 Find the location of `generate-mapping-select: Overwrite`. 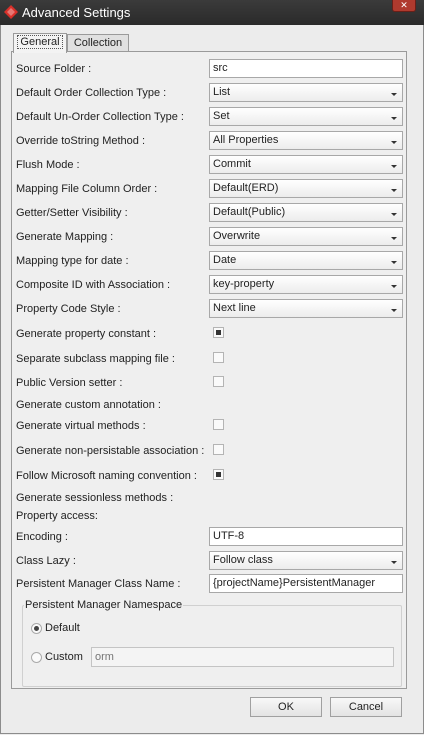

generate-mapping-select: Overwrite is located at coordinates (306, 236).